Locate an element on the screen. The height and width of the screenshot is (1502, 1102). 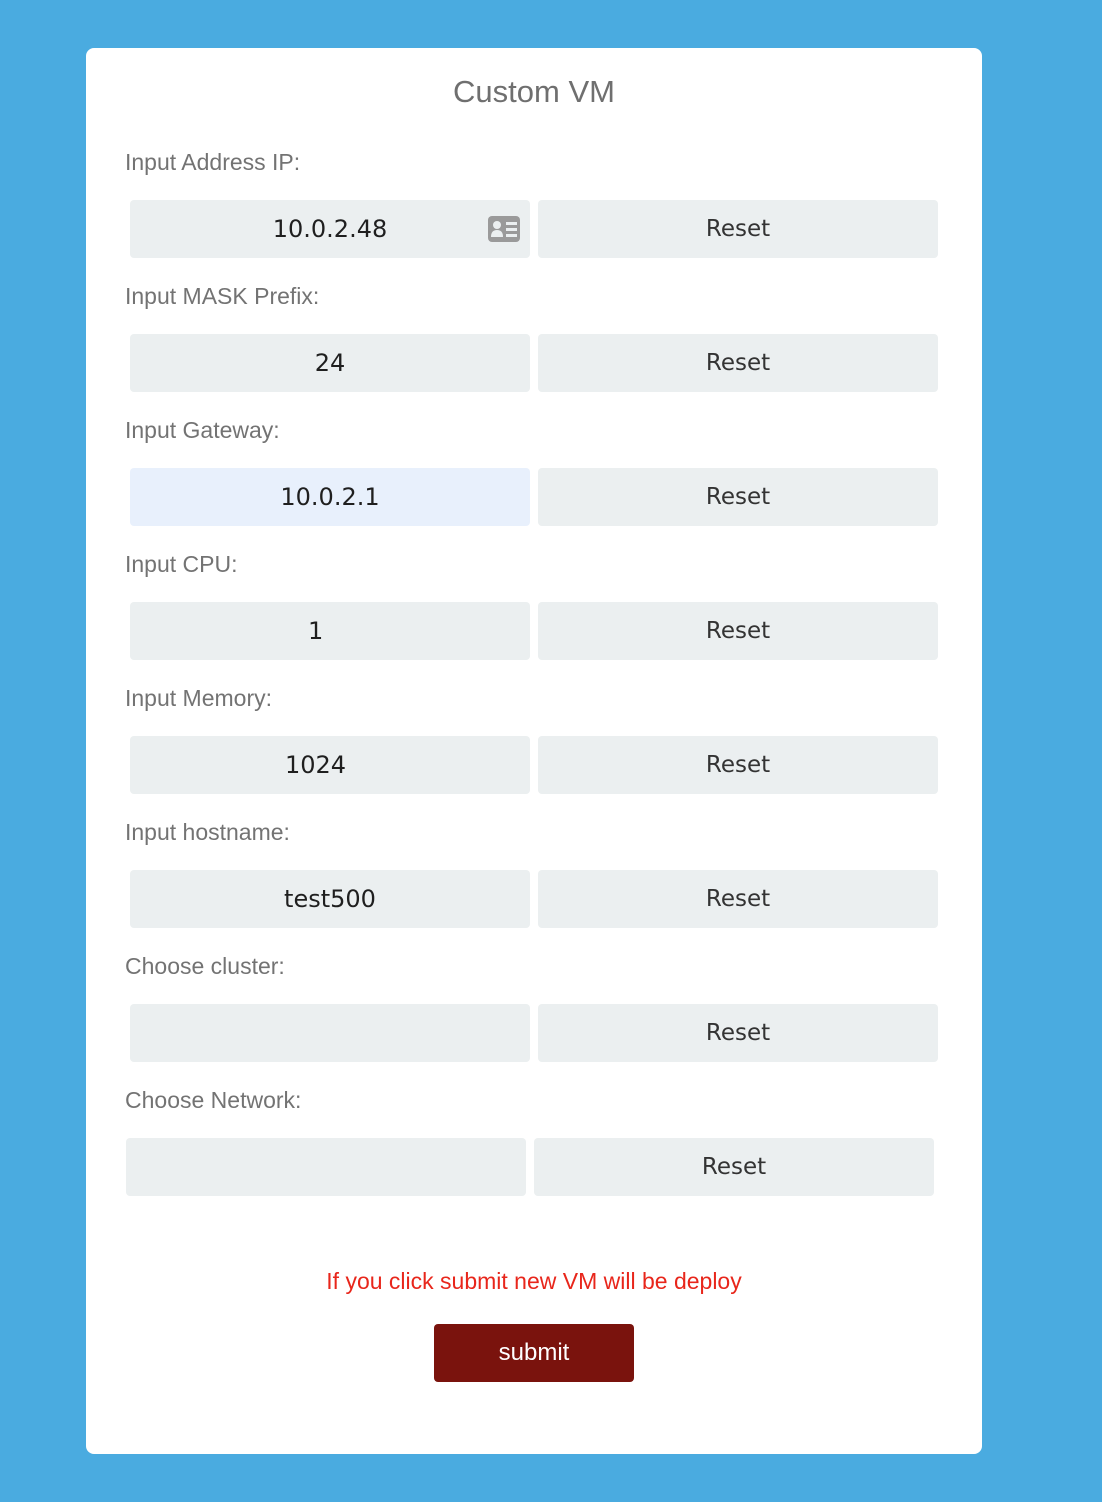
ip-address-value: 10.0.2.48 is located at coordinates (330, 229).